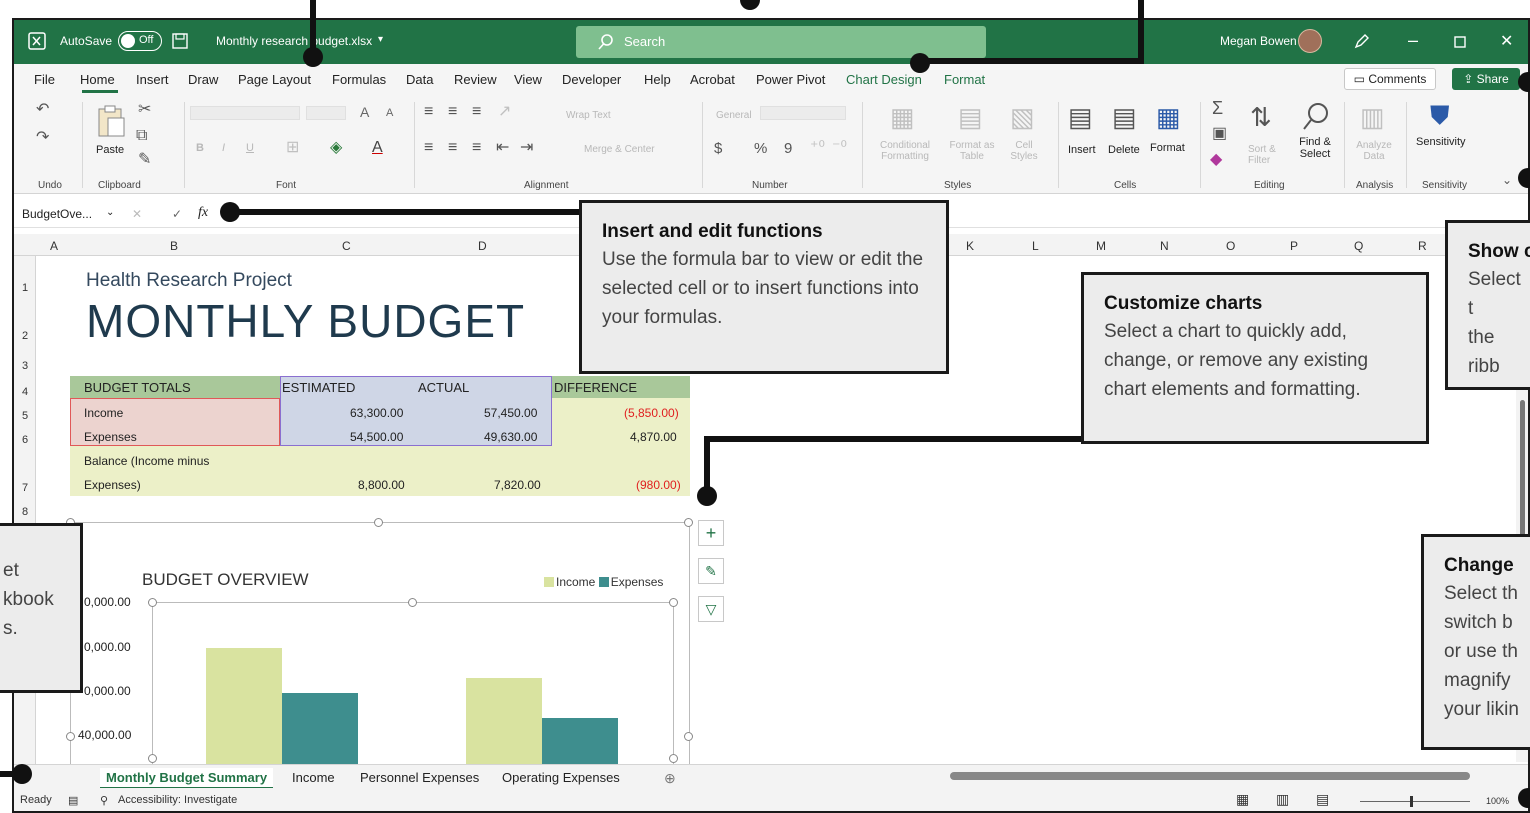 This screenshot has width=1530, height=813. What do you see at coordinates (336, 148) in the screenshot?
I see `fill-color-icon: ◈` at bounding box center [336, 148].